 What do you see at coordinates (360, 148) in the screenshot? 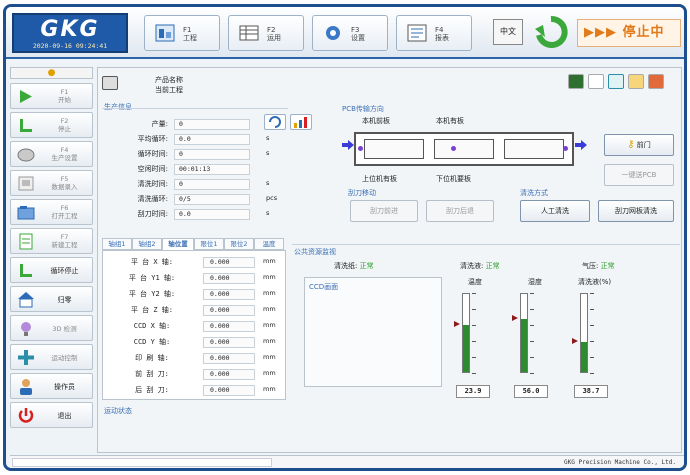
I see `sensor-dot` at bounding box center [360, 148].